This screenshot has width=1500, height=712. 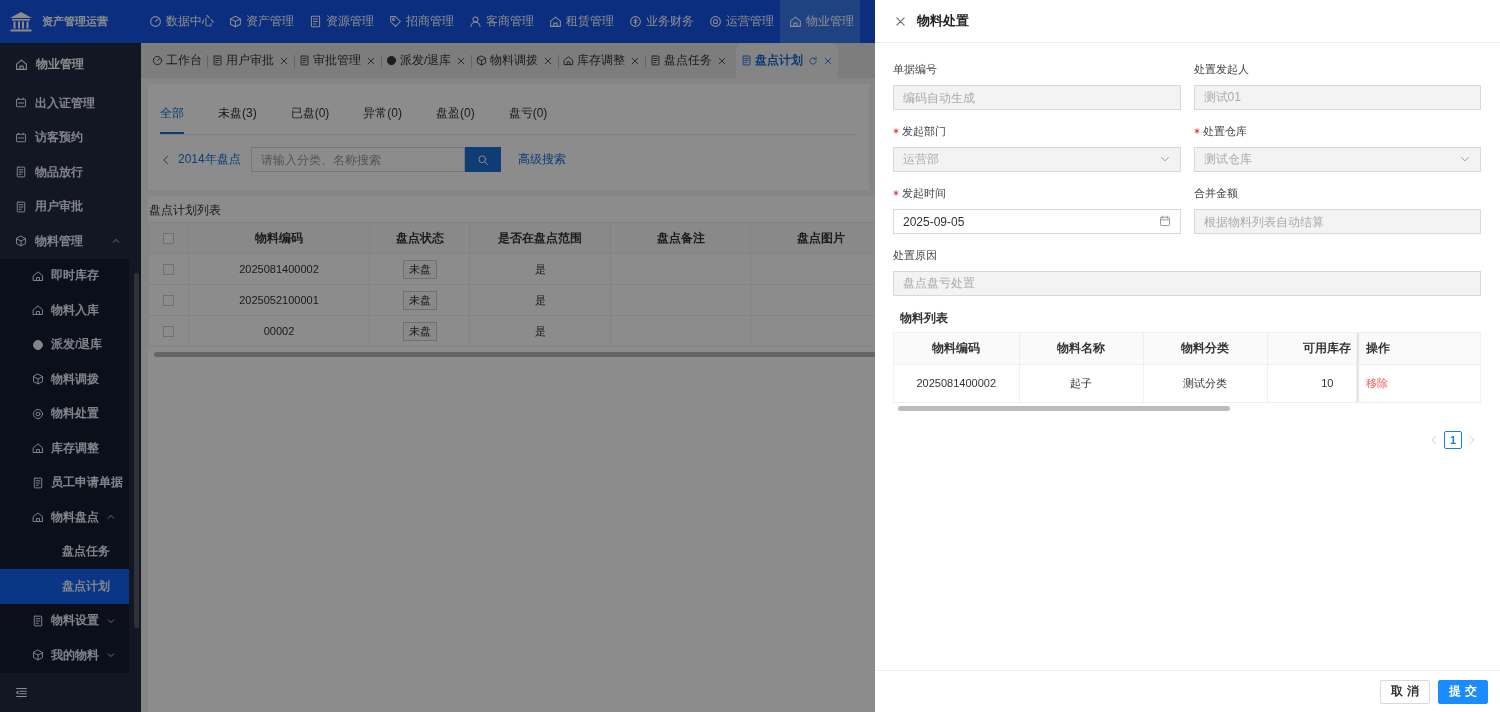 What do you see at coordinates (395, 21) in the screenshot?
I see `tag-icon` at bounding box center [395, 21].